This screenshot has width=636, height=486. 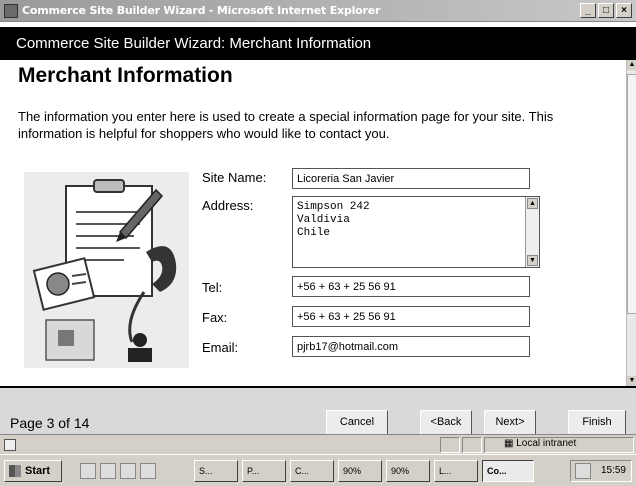 I want to click on scroll-up-icon: ▲, so click(x=532, y=203).